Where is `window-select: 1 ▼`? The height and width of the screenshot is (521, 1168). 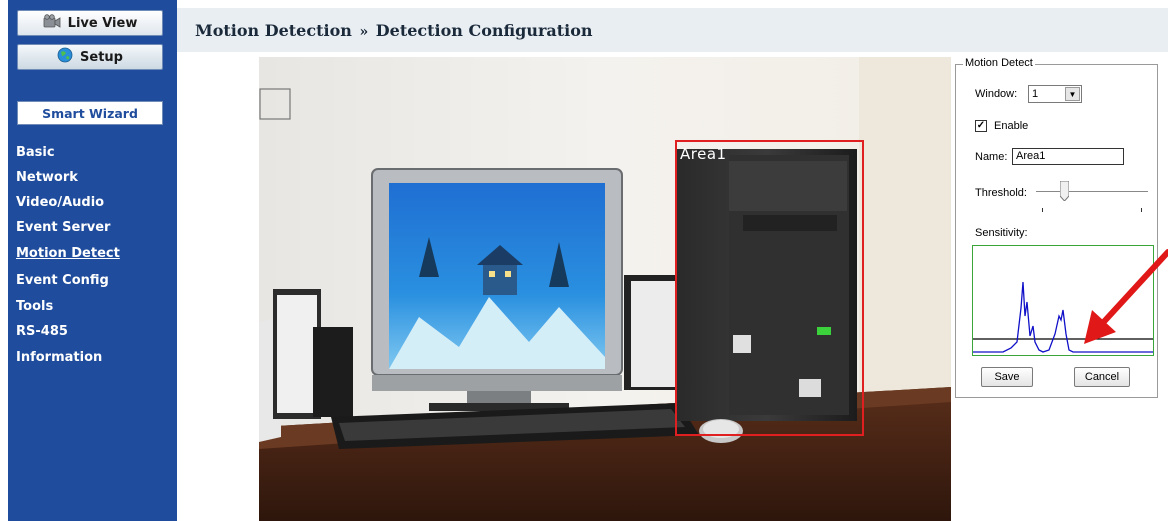
window-select: 1 ▼ is located at coordinates (1055, 94).